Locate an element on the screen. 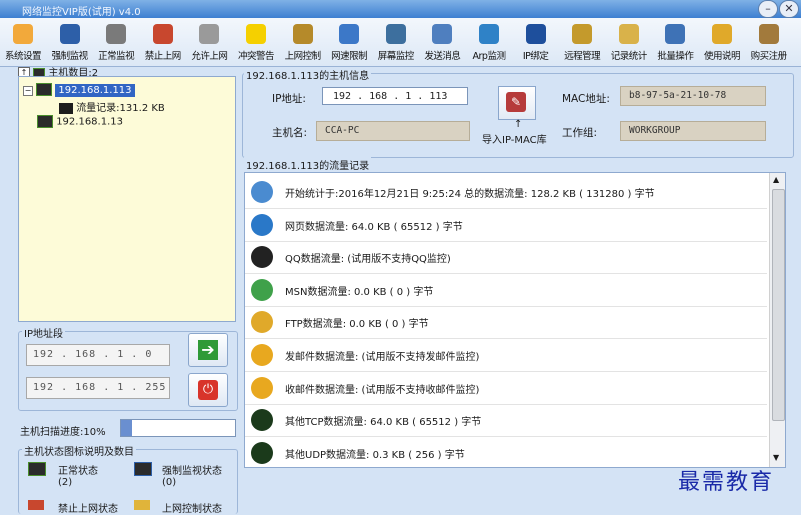 The width and height of the screenshot is (801, 515). legend-count: (0) is located at coordinates (169, 482).